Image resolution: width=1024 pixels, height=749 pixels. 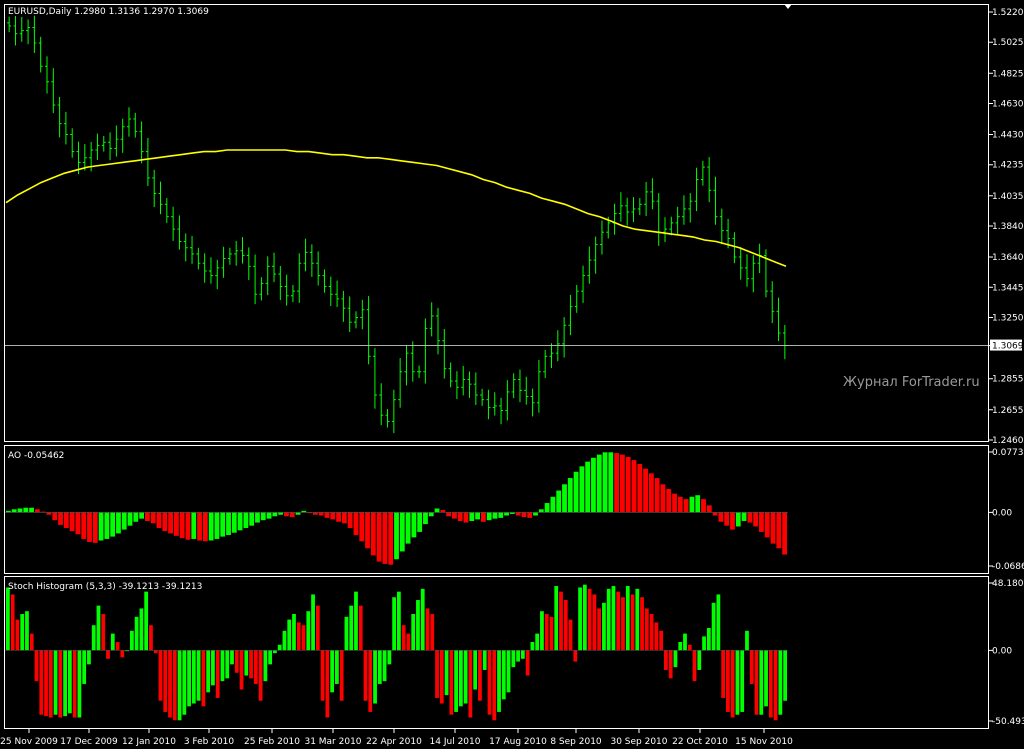 I want to click on time-tick-label: 8 Sep 2010, so click(x=576, y=742).